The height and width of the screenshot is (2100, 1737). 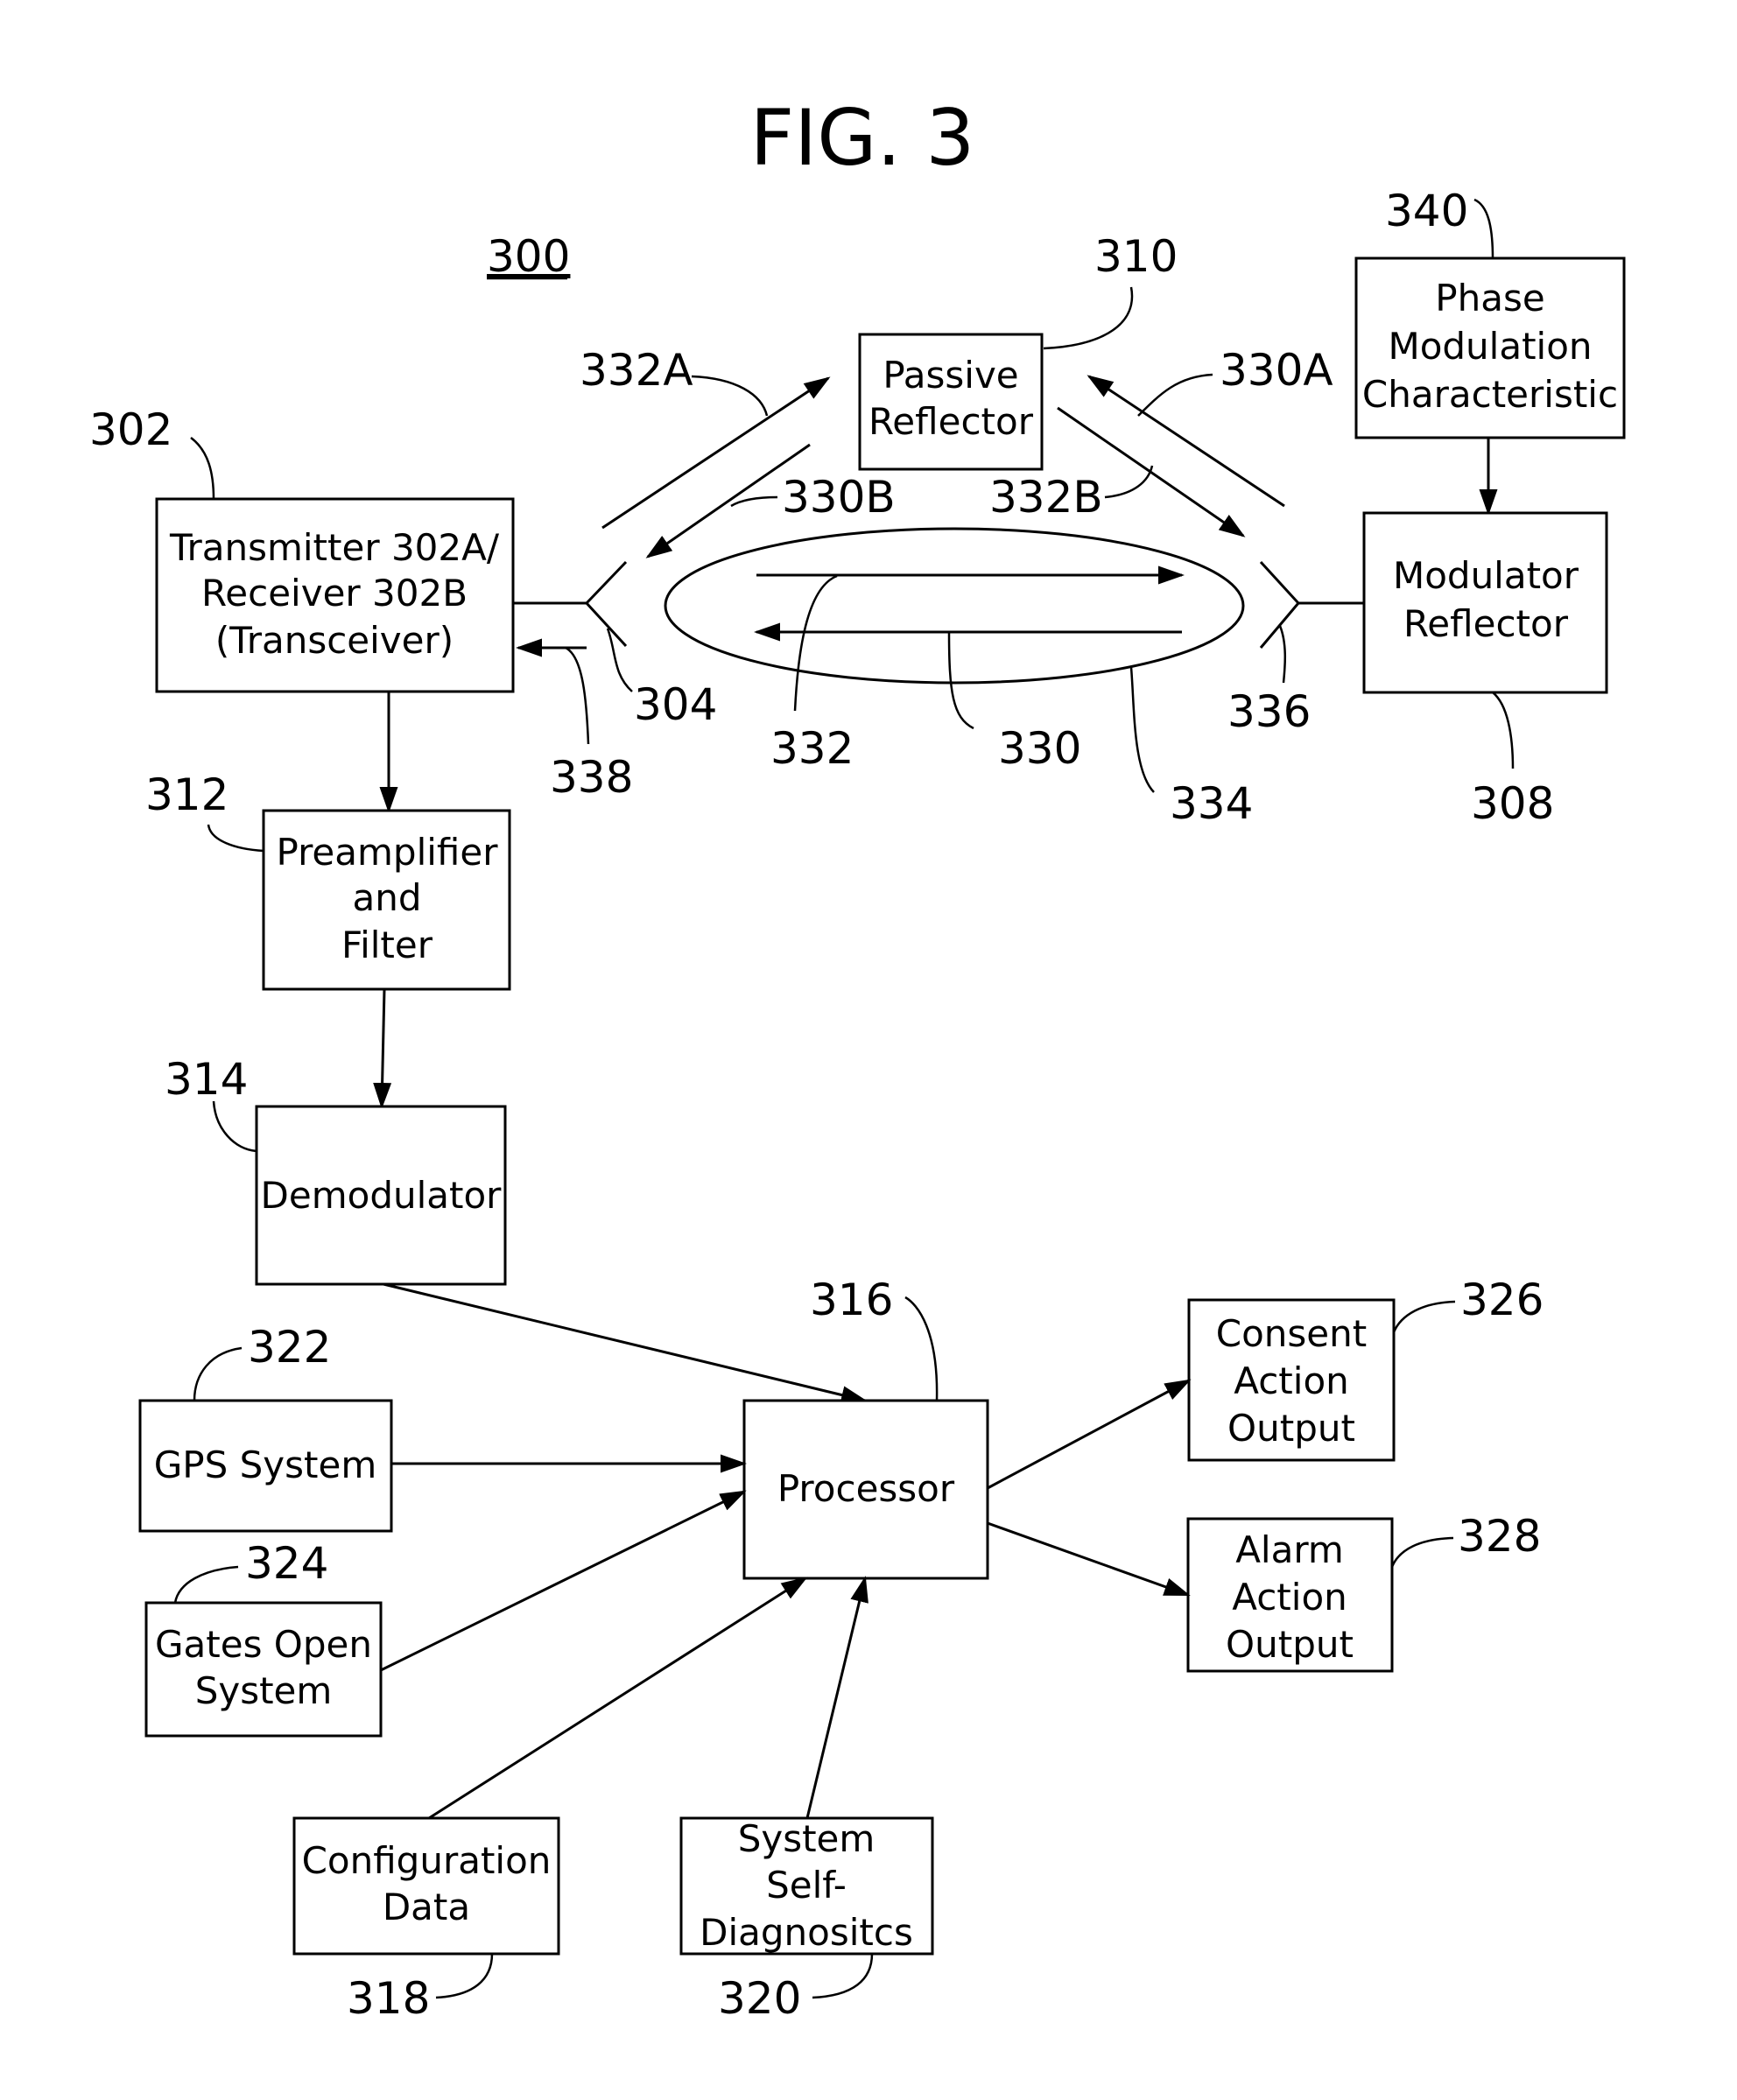 What do you see at coordinates (839, 497) in the screenshot?
I see `ref-330B: 330B` at bounding box center [839, 497].